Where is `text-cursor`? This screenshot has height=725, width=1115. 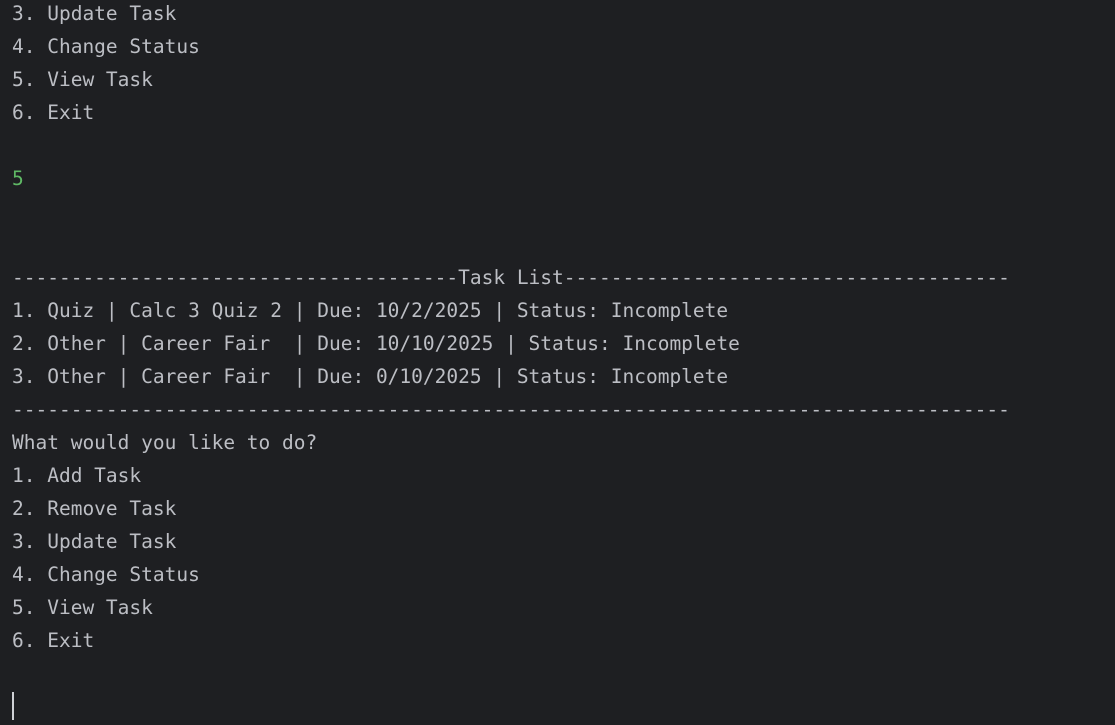
text-cursor is located at coordinates (13, 706).